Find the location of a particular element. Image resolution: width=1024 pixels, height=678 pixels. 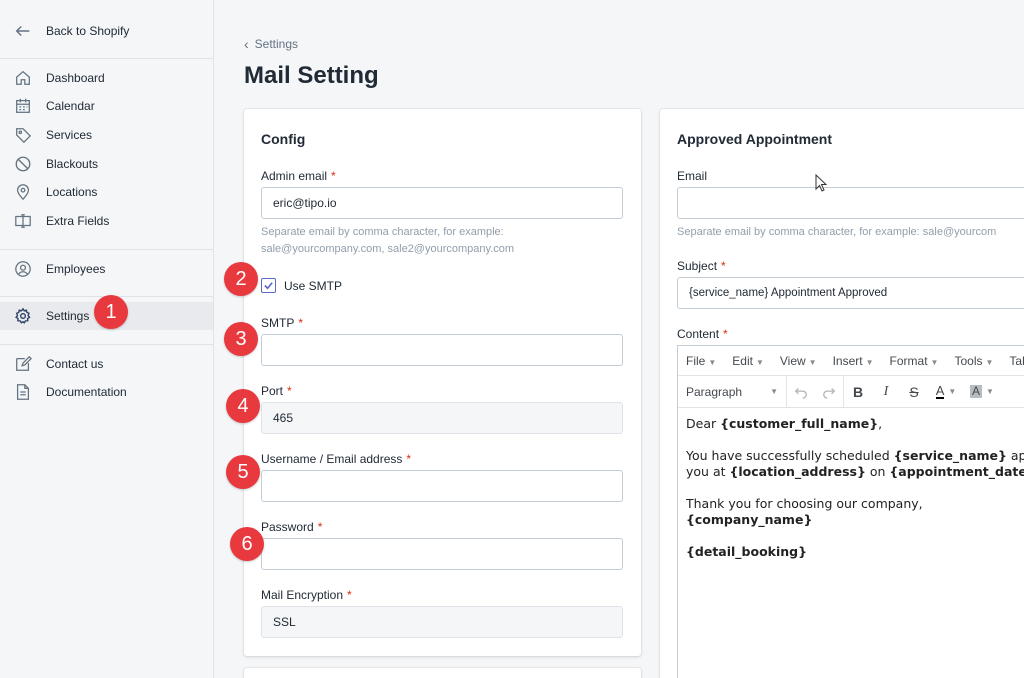

port-label: Port * is located at coordinates (276, 391).